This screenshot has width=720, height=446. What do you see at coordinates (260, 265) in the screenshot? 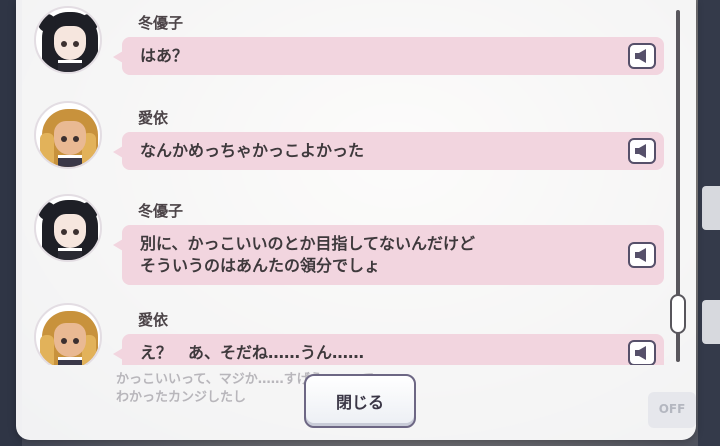
I see `message-text: そういうのはあんたの領分でしょ` at bounding box center [260, 265].